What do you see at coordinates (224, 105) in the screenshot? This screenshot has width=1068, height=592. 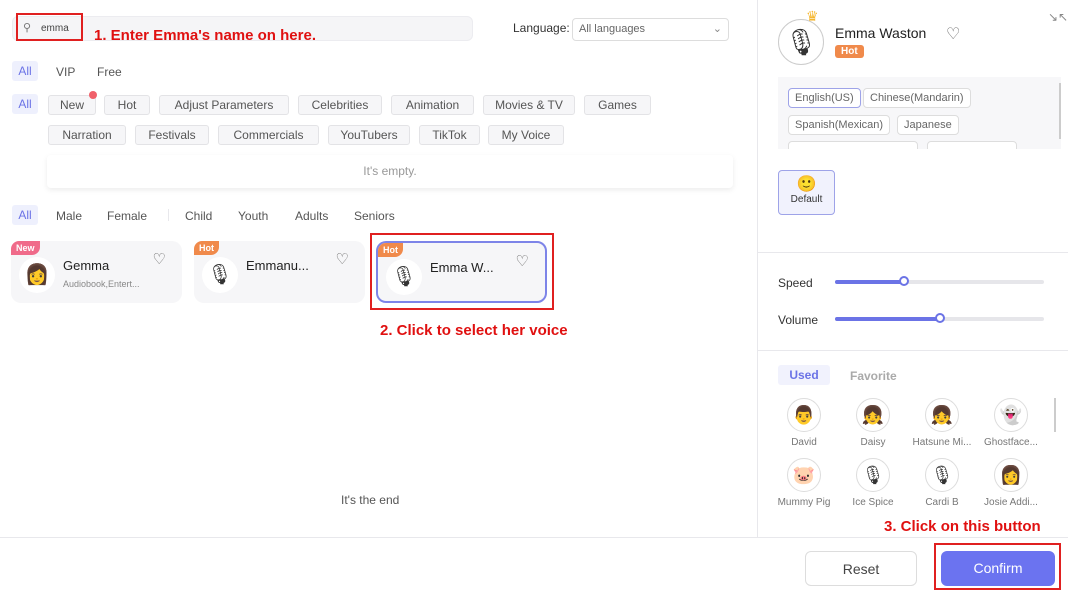 I see `category-adjust-parameters: Adjust Parameters` at bounding box center [224, 105].